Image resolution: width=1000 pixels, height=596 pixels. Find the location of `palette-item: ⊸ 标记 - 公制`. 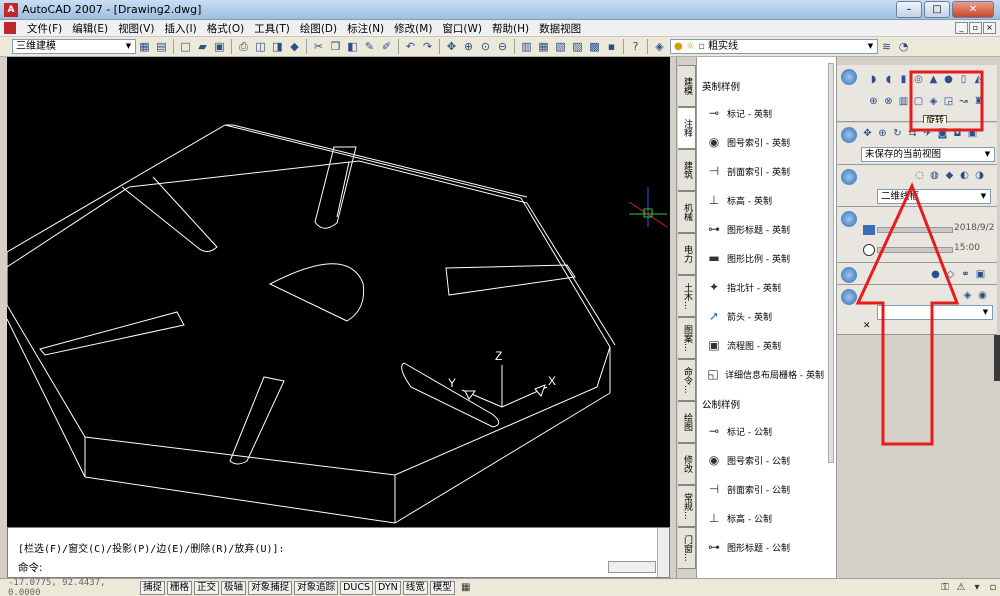

palette-item: ⊸ 标记 - 公制 is located at coordinates (764, 431).